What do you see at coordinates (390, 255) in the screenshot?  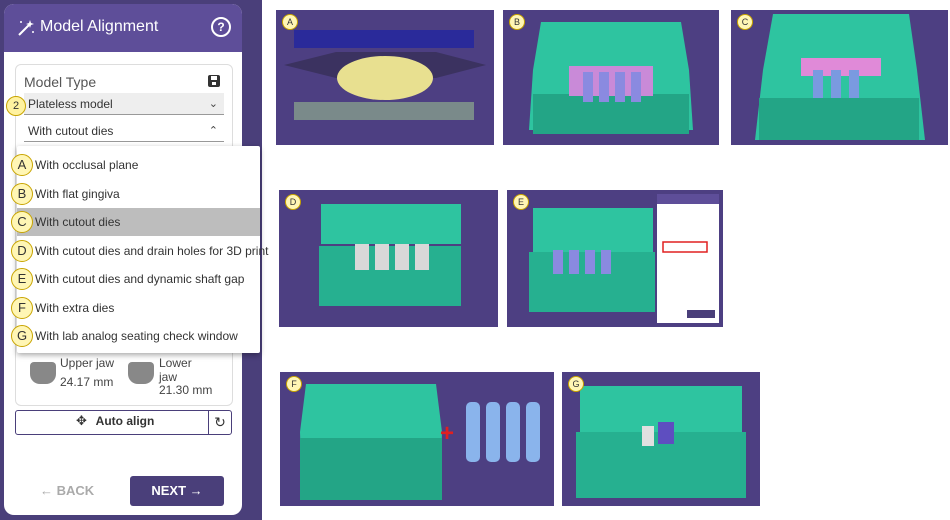 I see `drain-holes-model-image` at bounding box center [390, 255].